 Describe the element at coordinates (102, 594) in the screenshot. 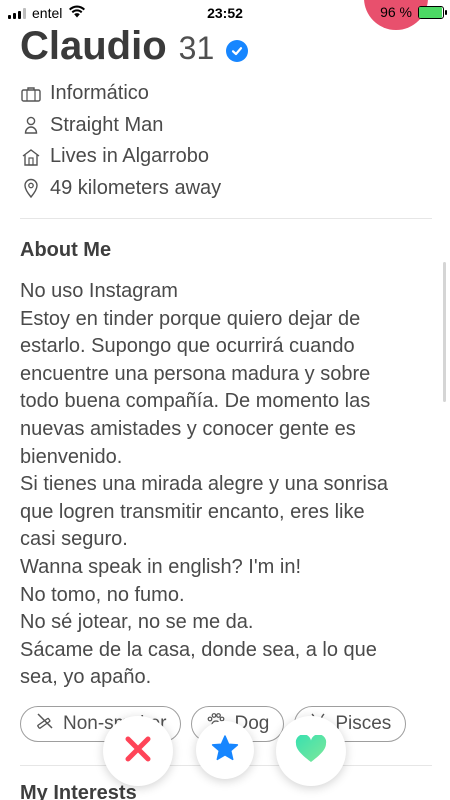

I see `about-line: No tomo, no fumo.` at that location.